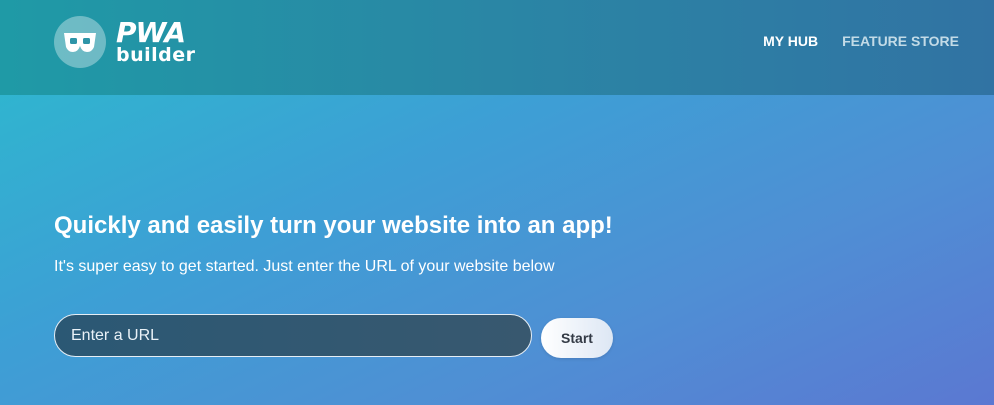 This screenshot has height=405, width=994. Describe the element at coordinates (577, 338) in the screenshot. I see `start-button: Start` at that location.